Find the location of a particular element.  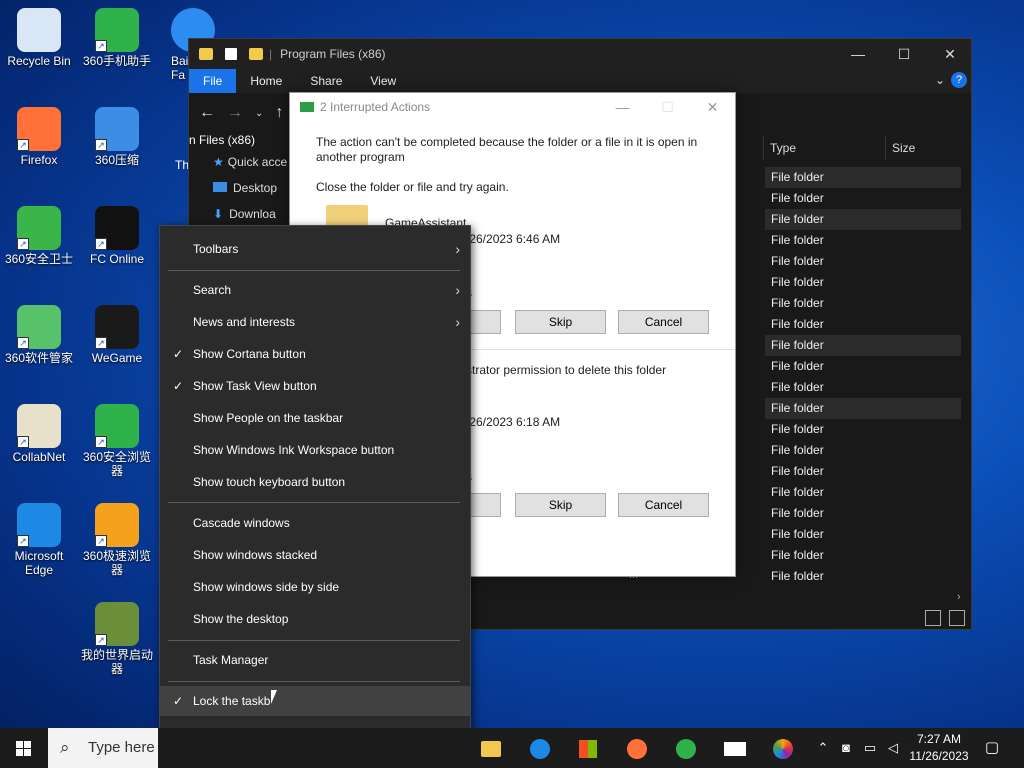

webcam-icon: ◙ is located at coordinates (846, 748).